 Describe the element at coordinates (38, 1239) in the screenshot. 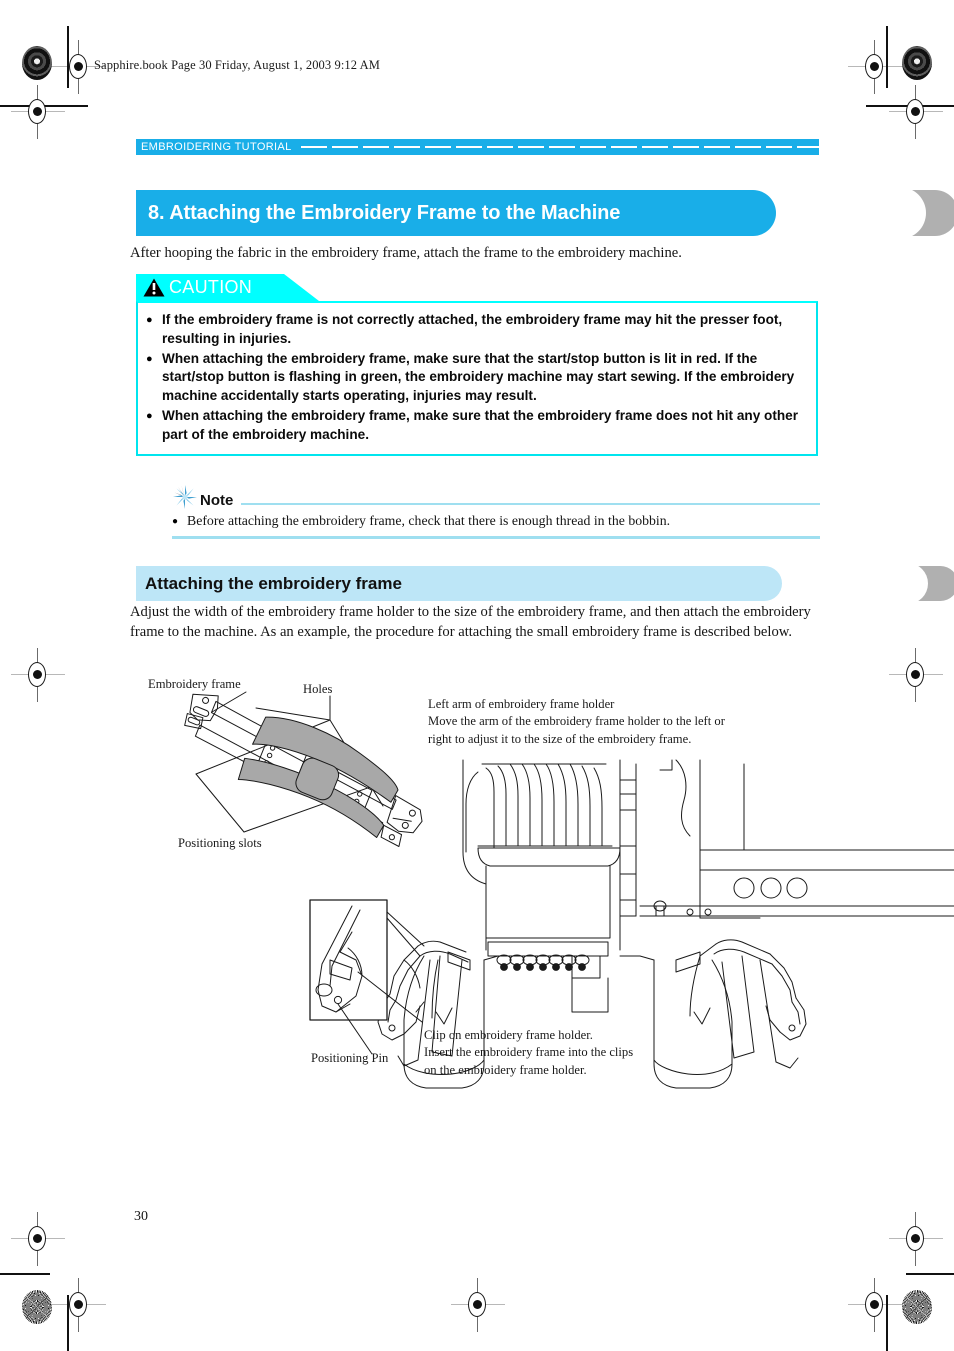

I see `registration-mark-bottom-left-upper` at that location.